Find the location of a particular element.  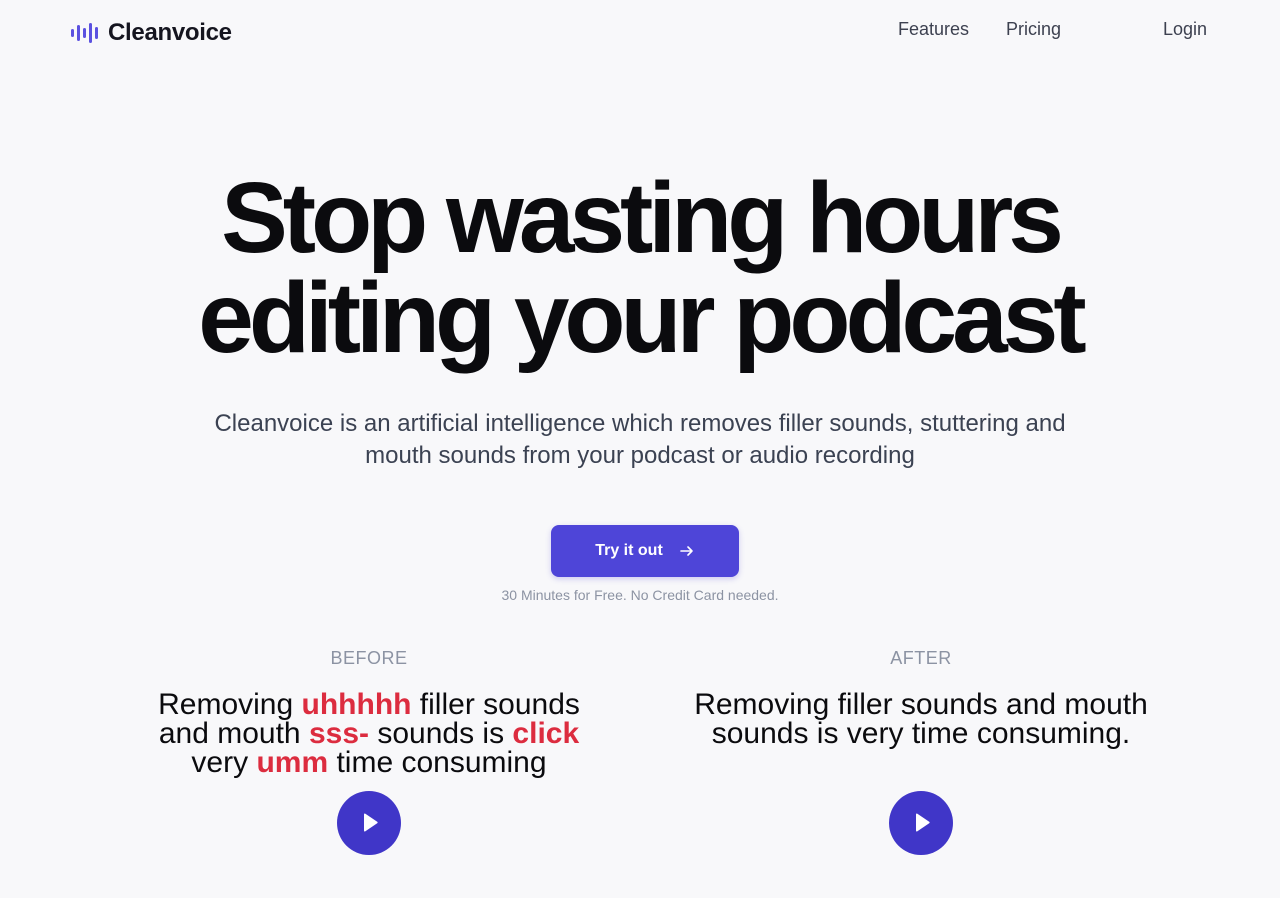

nav-pricing-link: Pricing is located at coordinates (1033, 29).